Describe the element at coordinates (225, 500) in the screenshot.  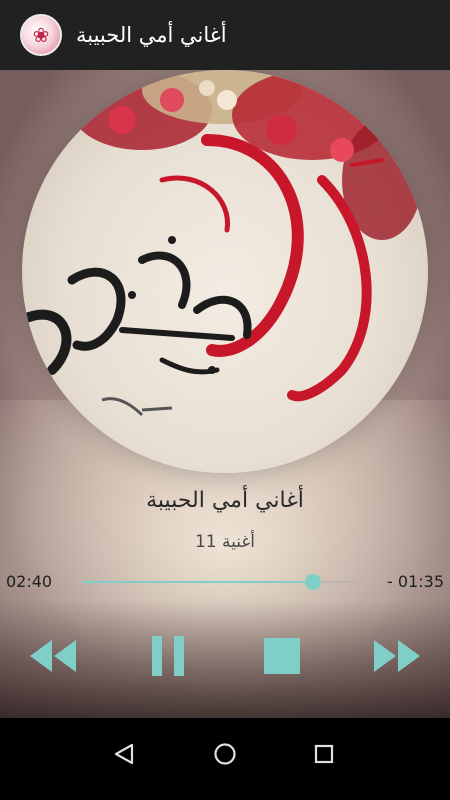
I see `song-title: أغاني أمي الحبيبة` at that location.